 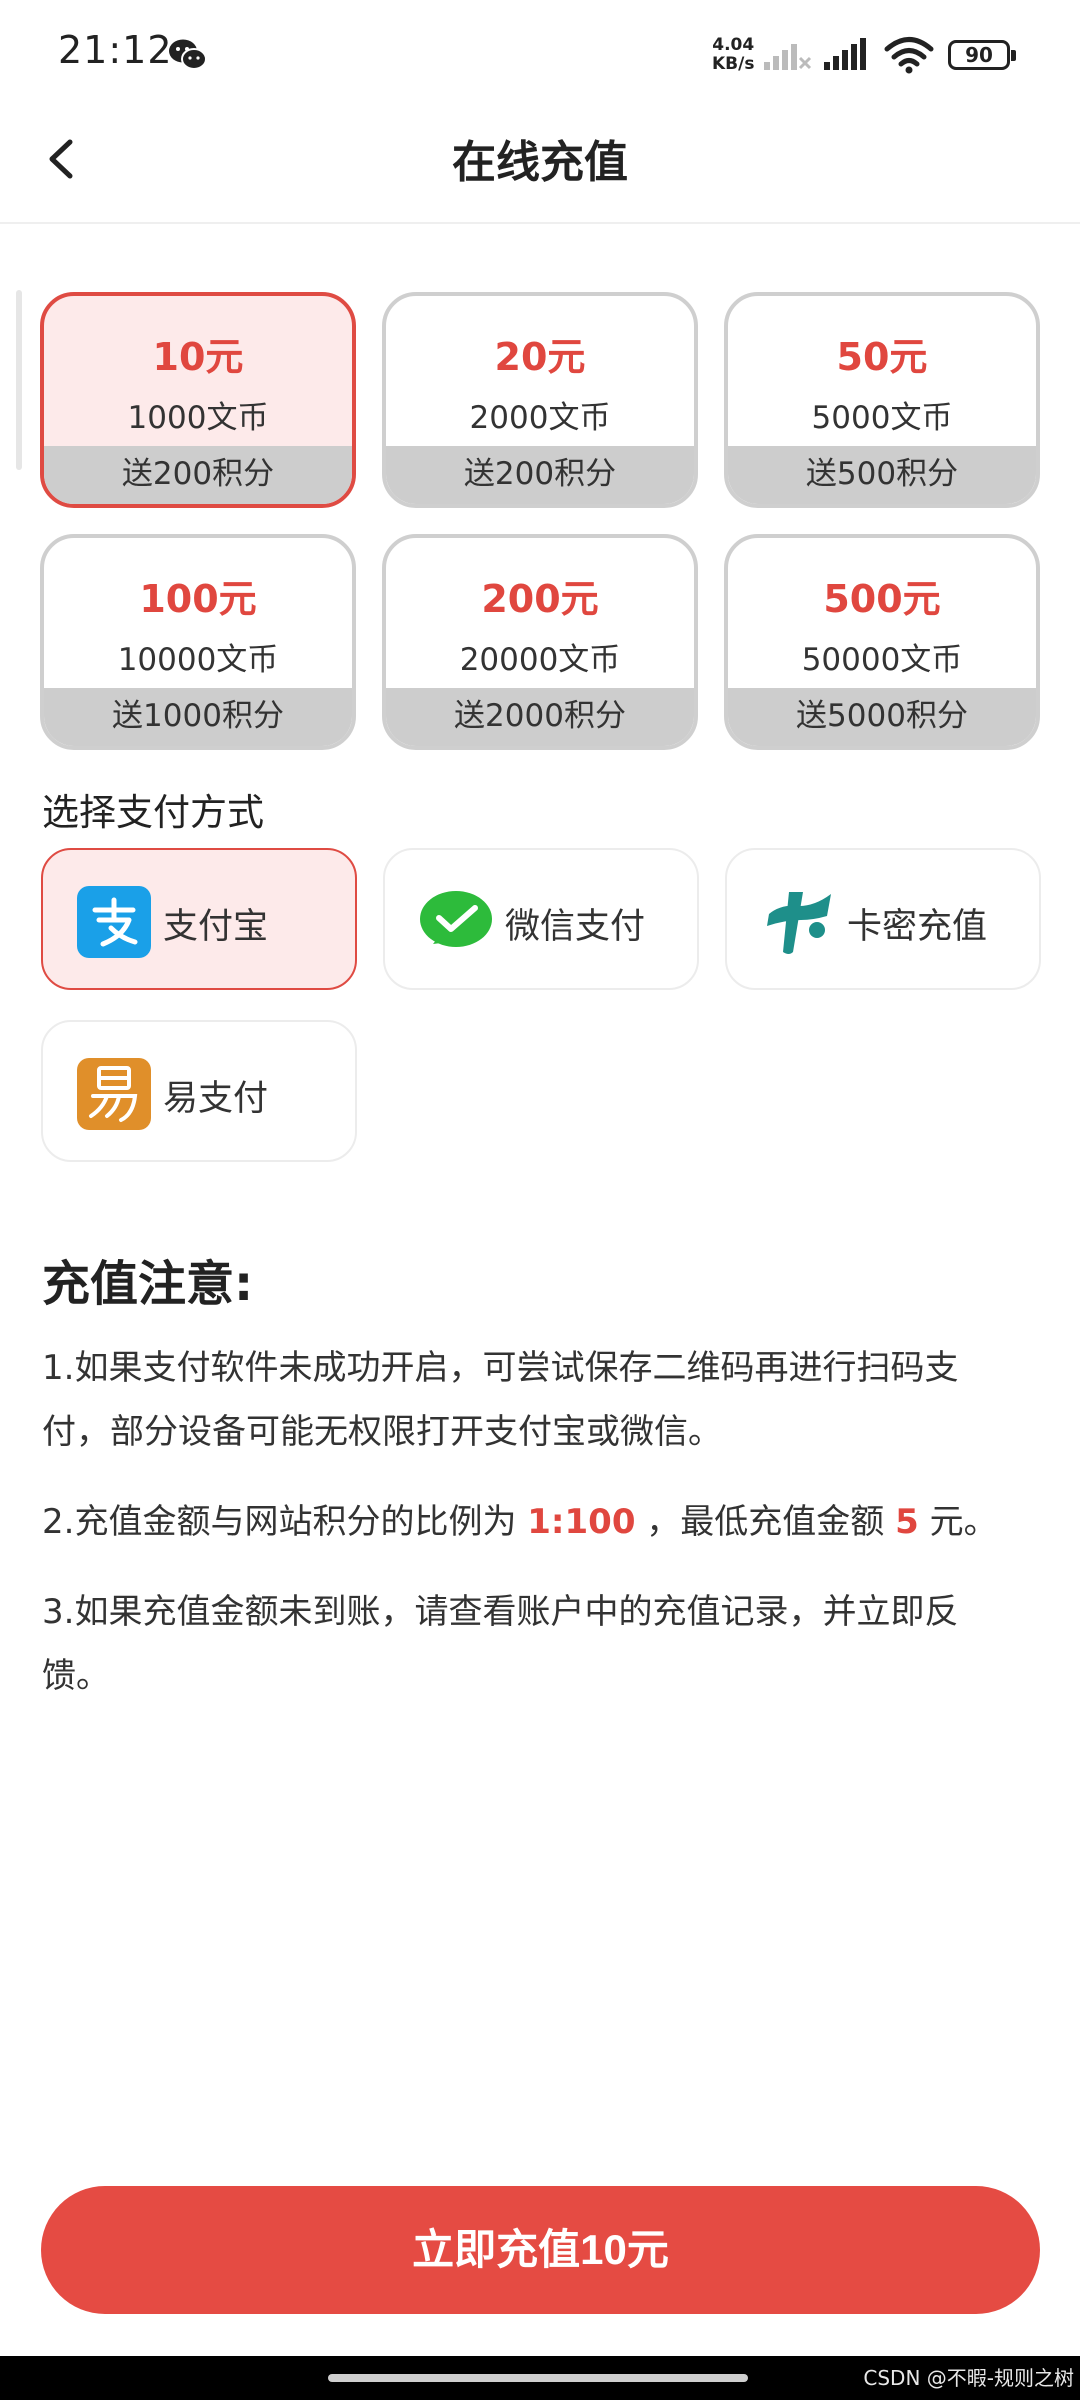 What do you see at coordinates (520, 1522) in the screenshot?
I see `note-item: 2.充值金额与网站积分的比例为 1:100 ，最低充值金额 5 元。` at bounding box center [520, 1522].